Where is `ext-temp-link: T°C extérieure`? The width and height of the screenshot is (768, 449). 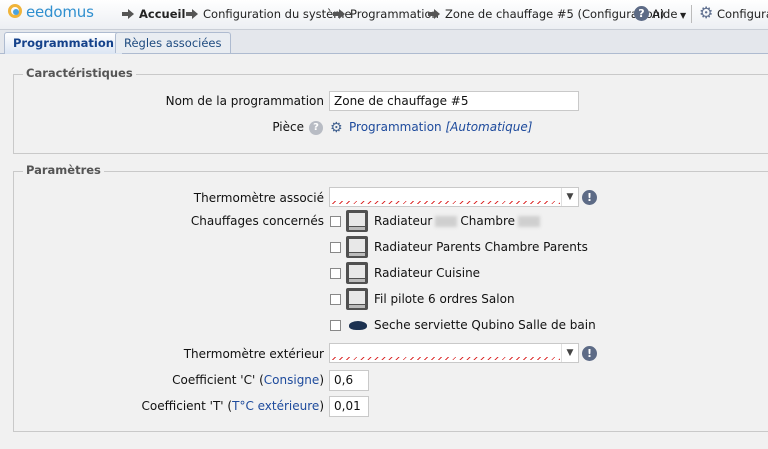 ext-temp-link: T°C extérieure is located at coordinates (275, 406).